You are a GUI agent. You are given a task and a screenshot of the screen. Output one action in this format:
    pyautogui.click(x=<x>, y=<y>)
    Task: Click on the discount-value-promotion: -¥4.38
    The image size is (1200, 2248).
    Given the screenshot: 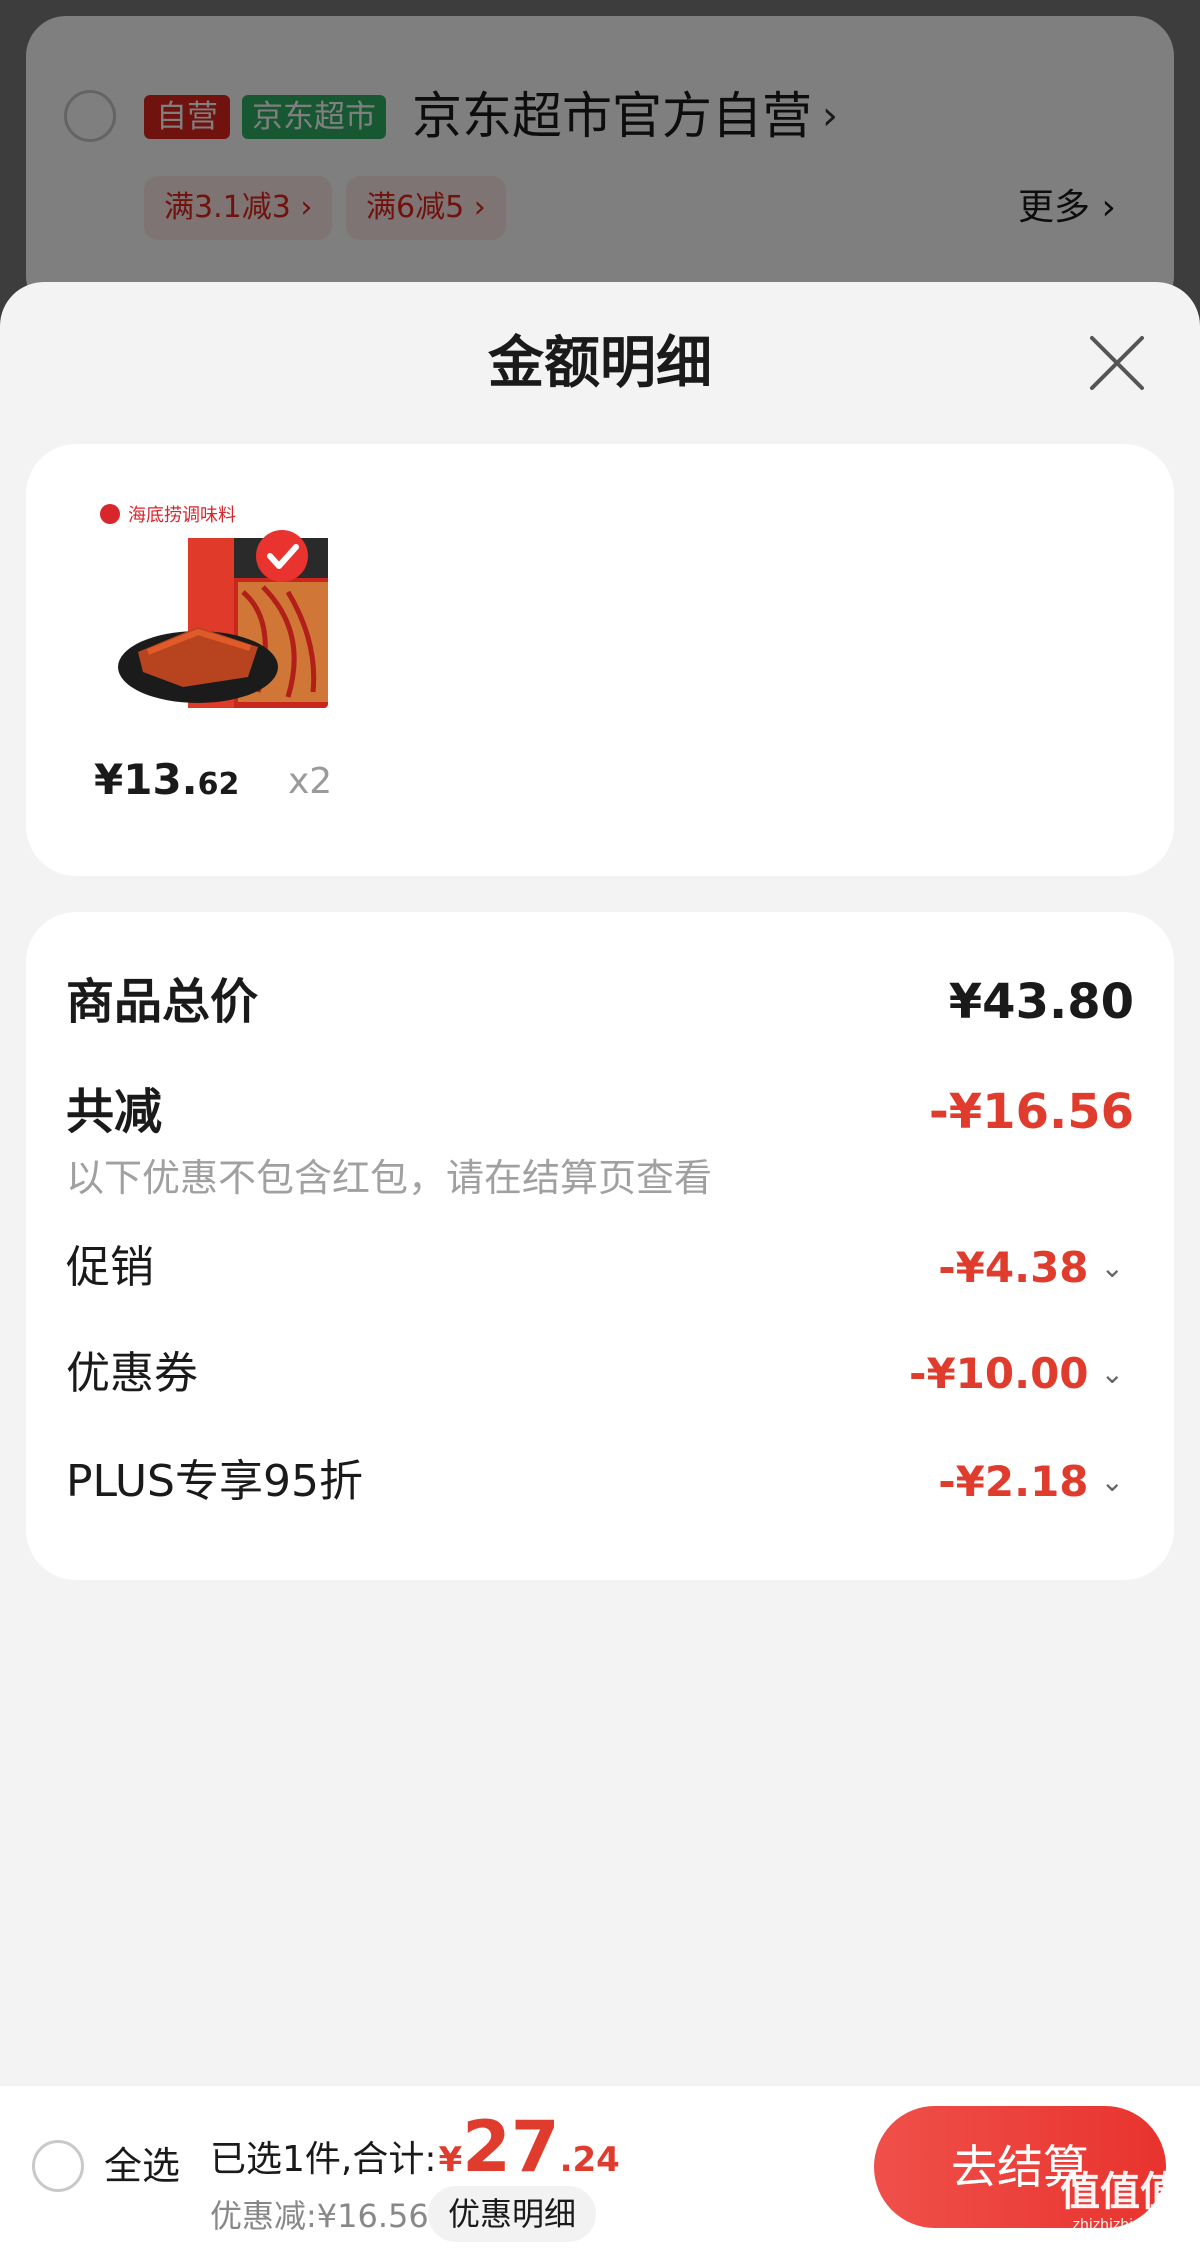 What is the action you would take?
    pyautogui.click(x=1013, y=1267)
    